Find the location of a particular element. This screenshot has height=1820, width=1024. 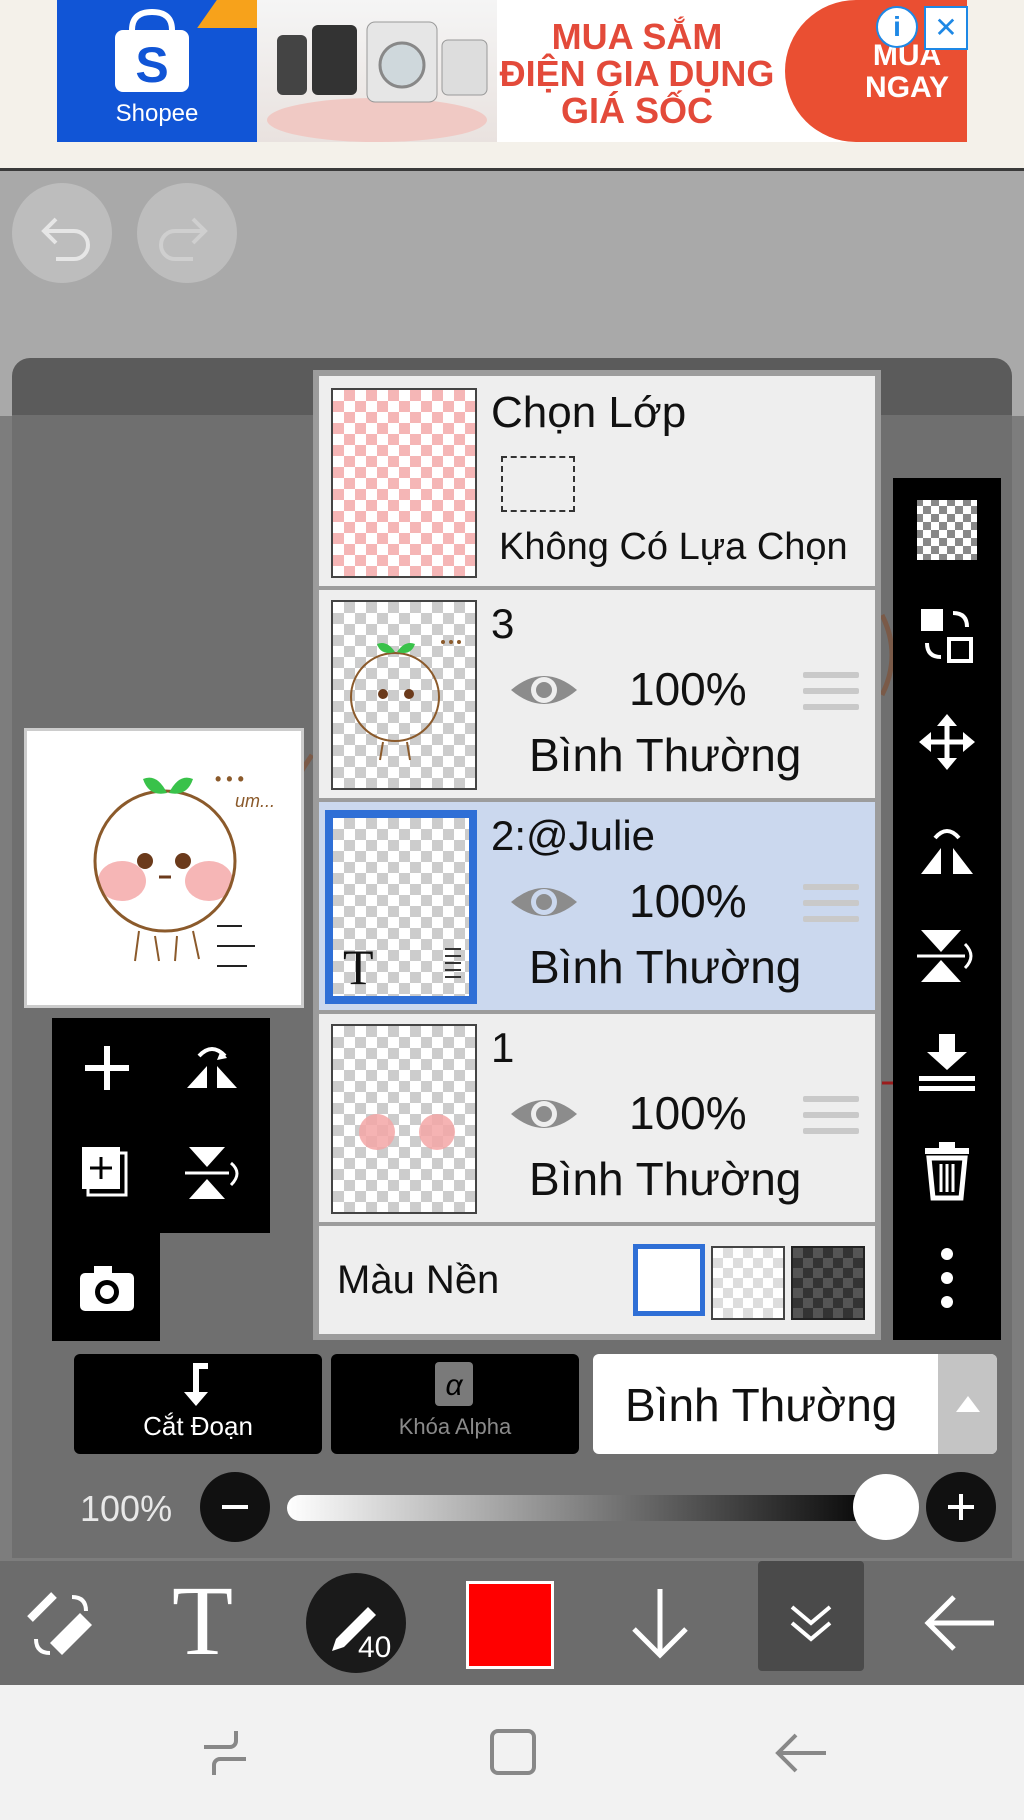

recent-apps-icon is located at coordinates (225, 1753).